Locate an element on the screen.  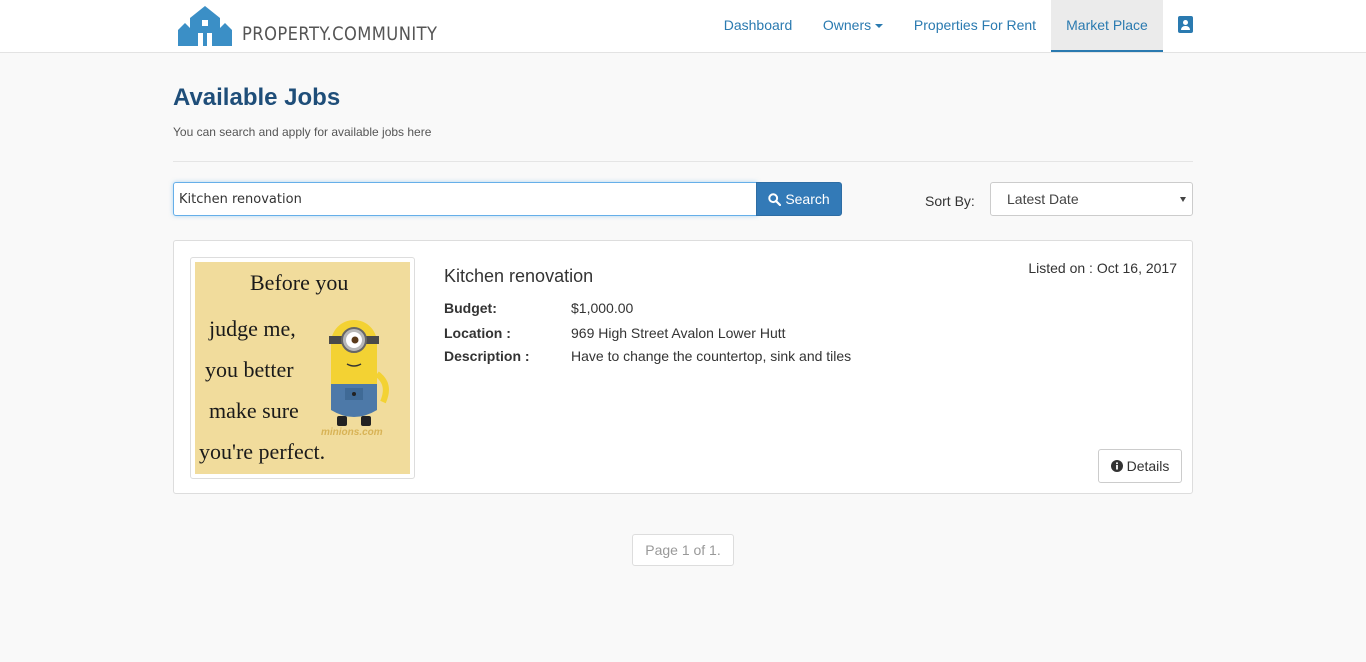
nav-dashboard: Dashboard is located at coordinates (758, 26).